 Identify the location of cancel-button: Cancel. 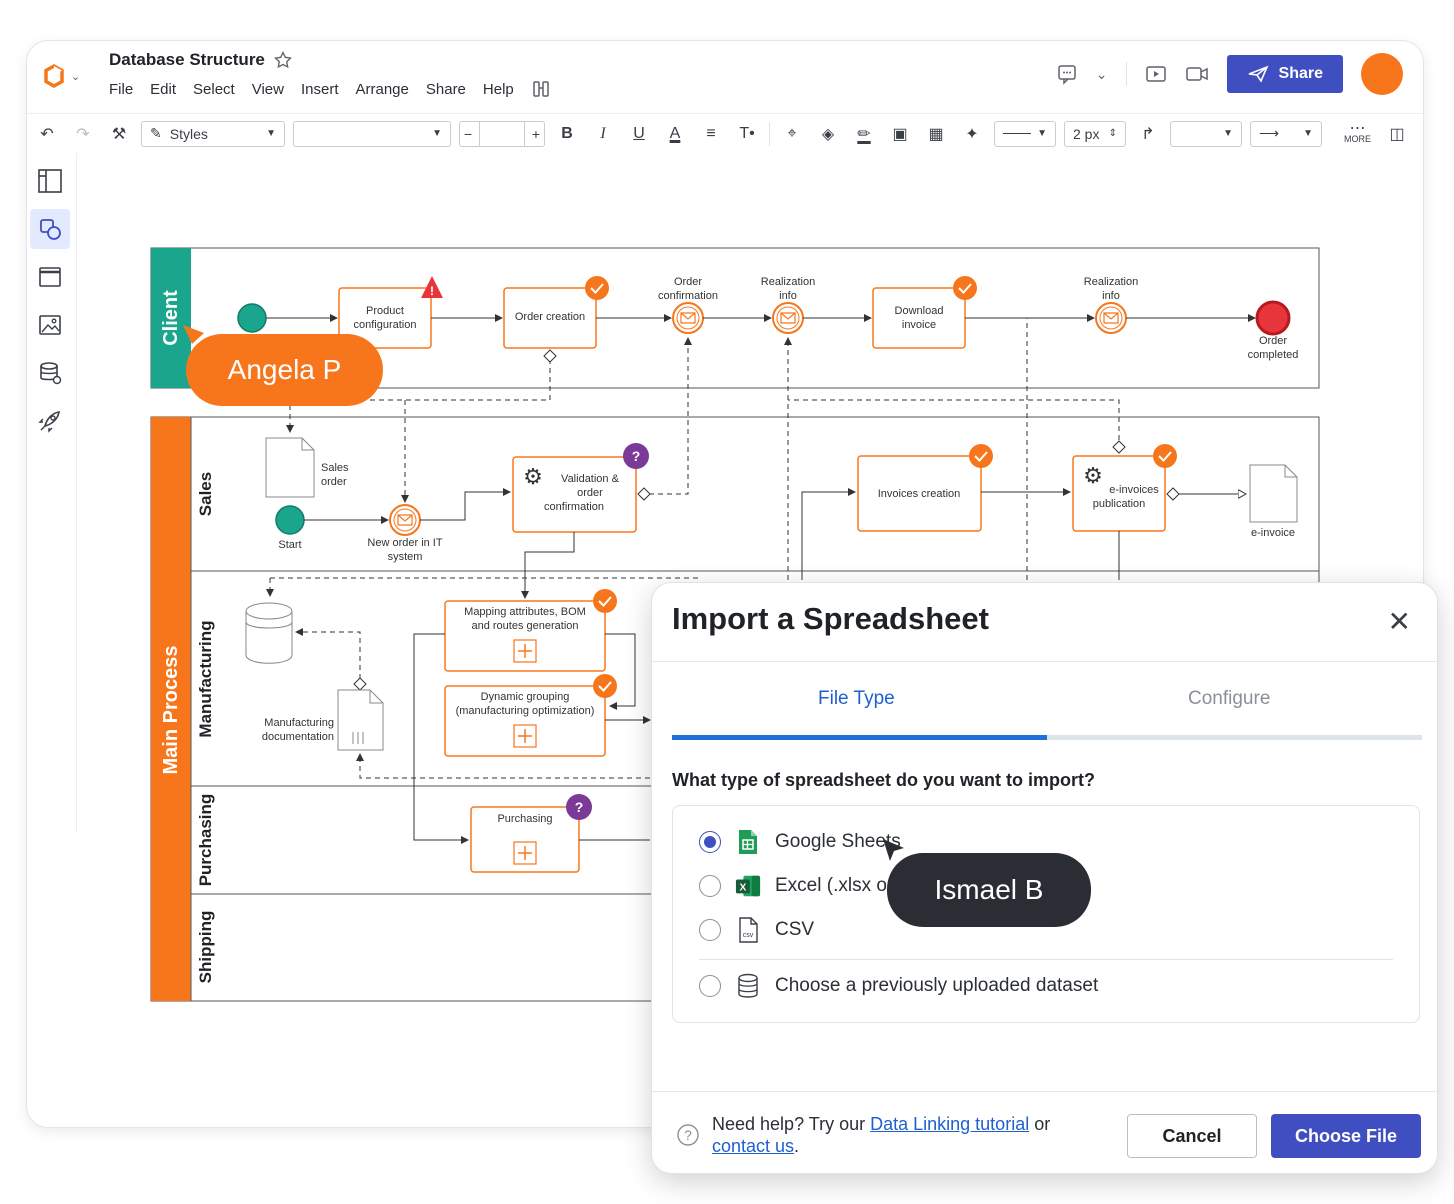
(1192, 1136).